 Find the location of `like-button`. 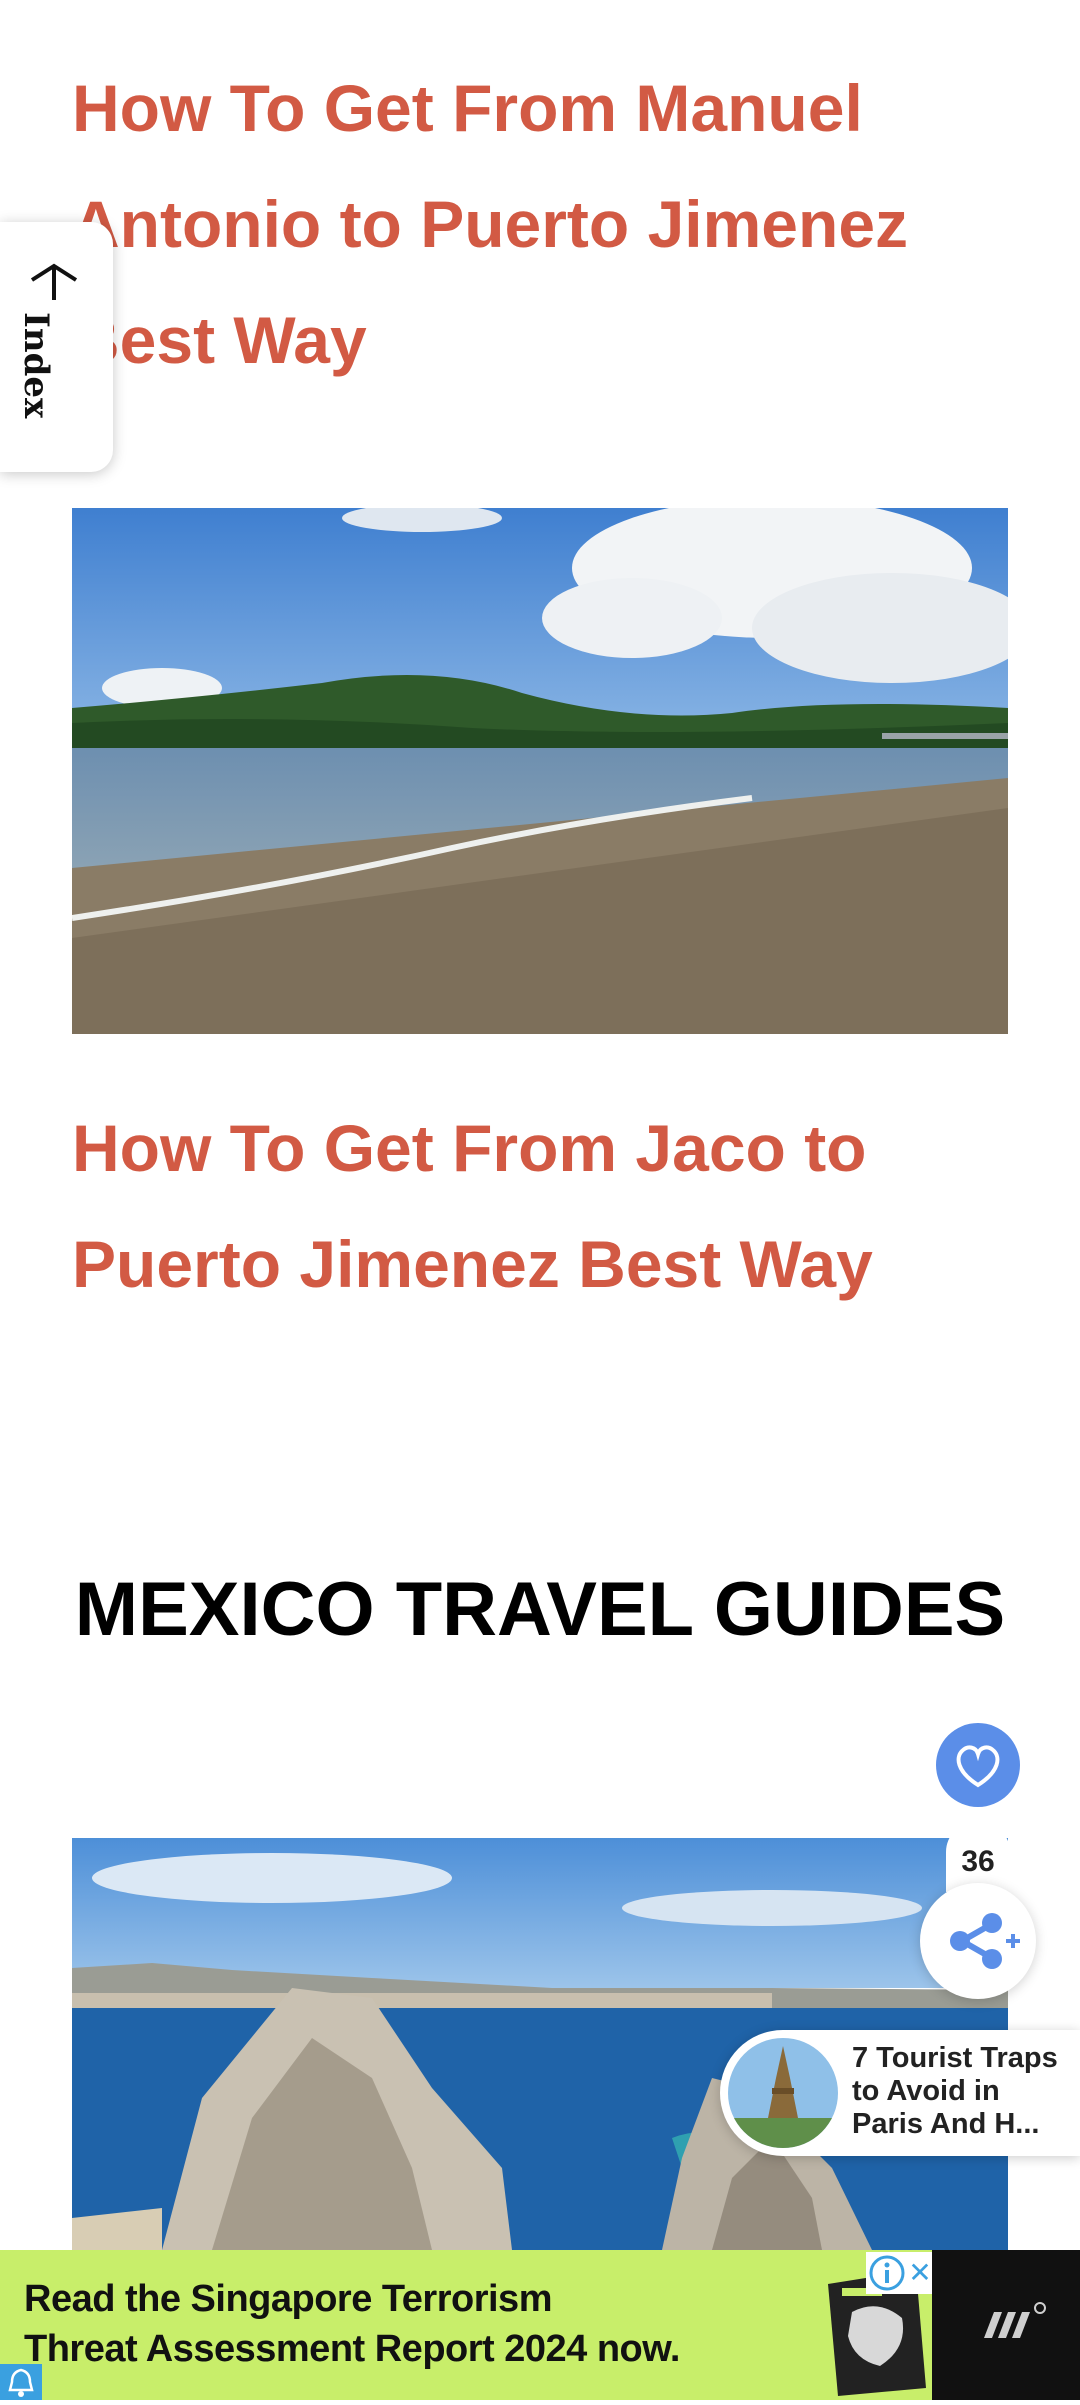

like-button is located at coordinates (978, 1765).